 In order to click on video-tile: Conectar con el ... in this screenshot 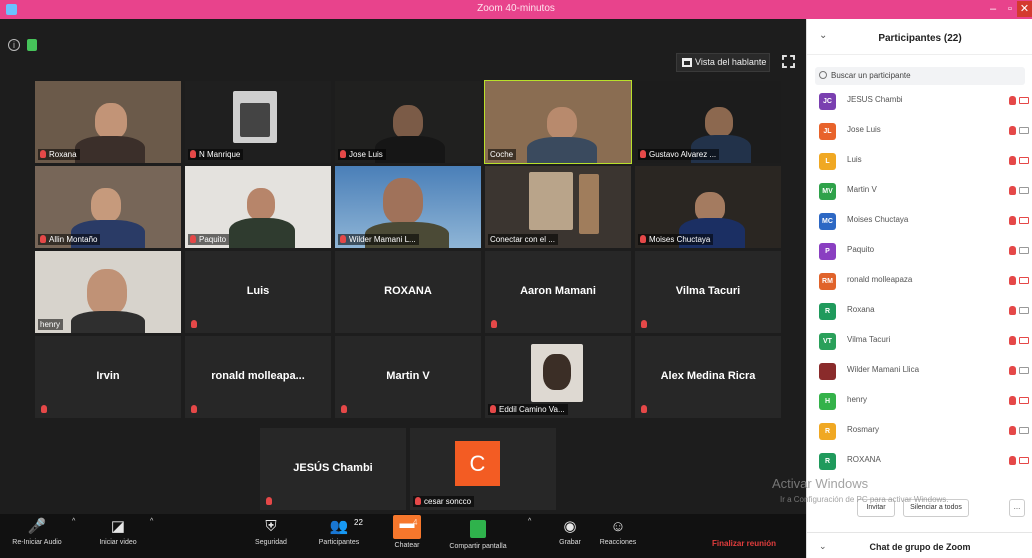, I will do `click(558, 207)`.